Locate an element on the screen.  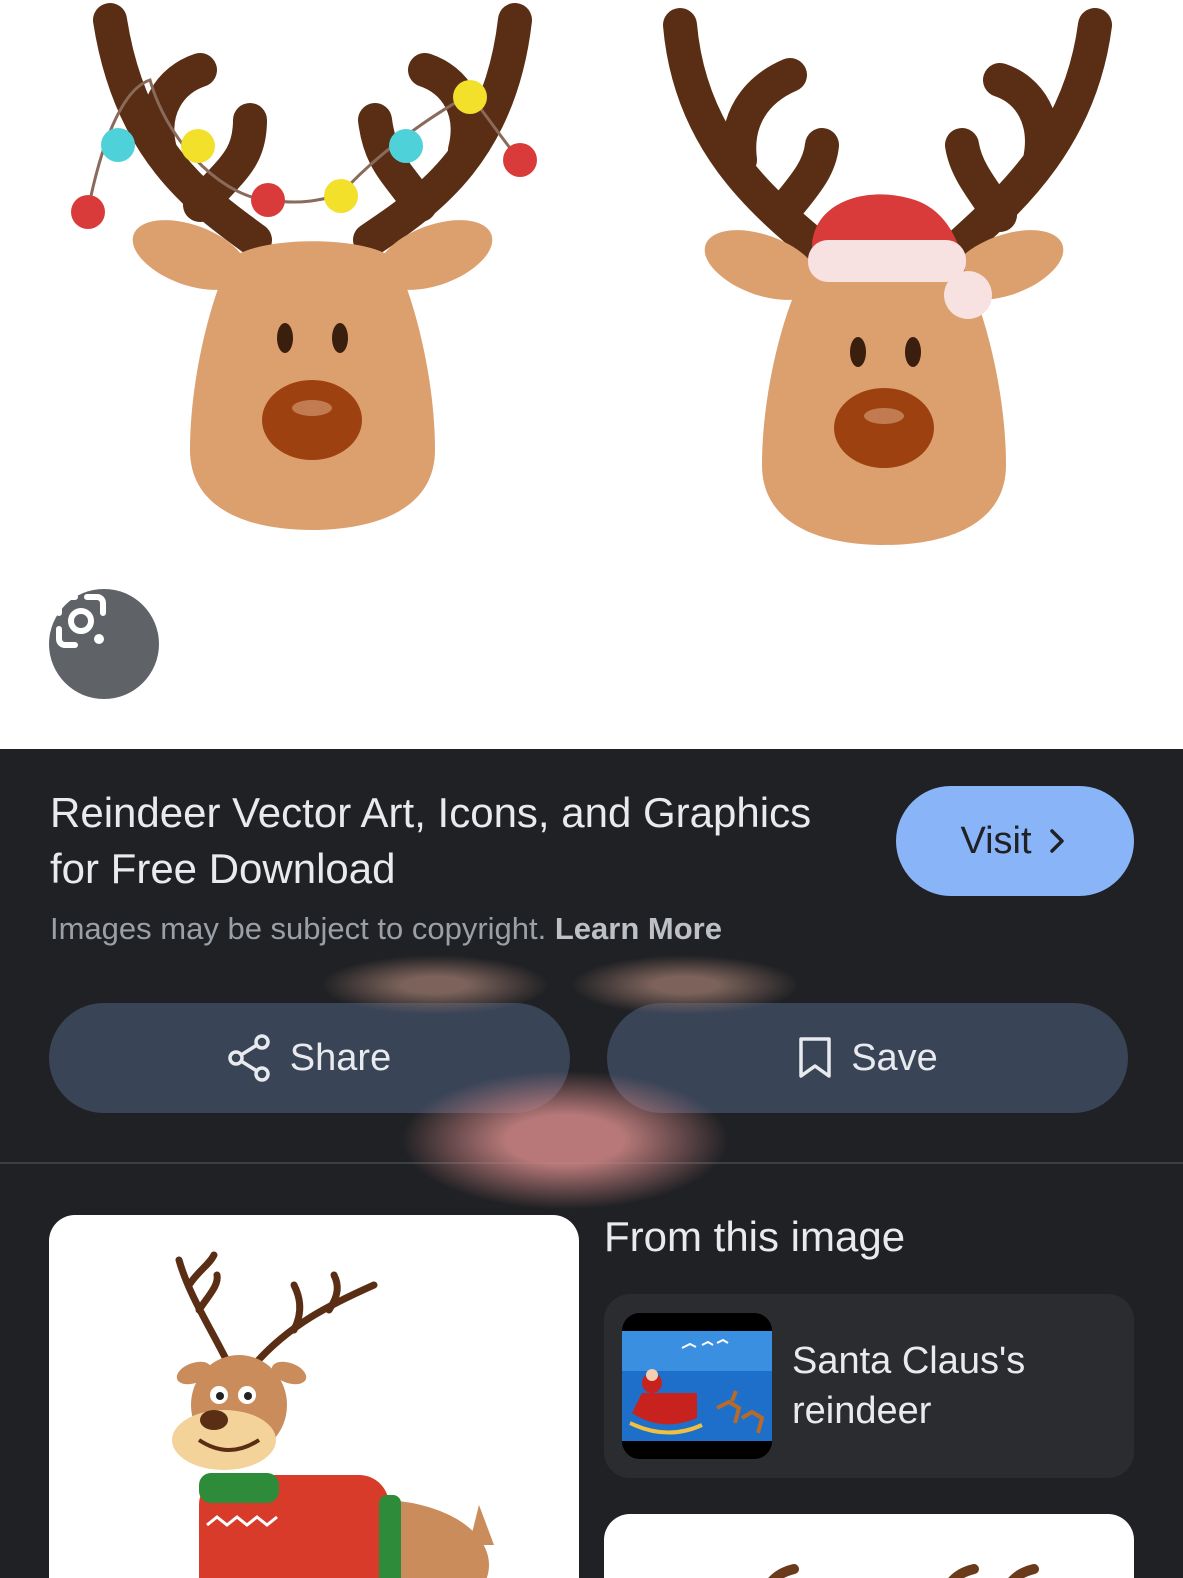
from-this-image-heading: From this image is located at coordinates (755, 1236).